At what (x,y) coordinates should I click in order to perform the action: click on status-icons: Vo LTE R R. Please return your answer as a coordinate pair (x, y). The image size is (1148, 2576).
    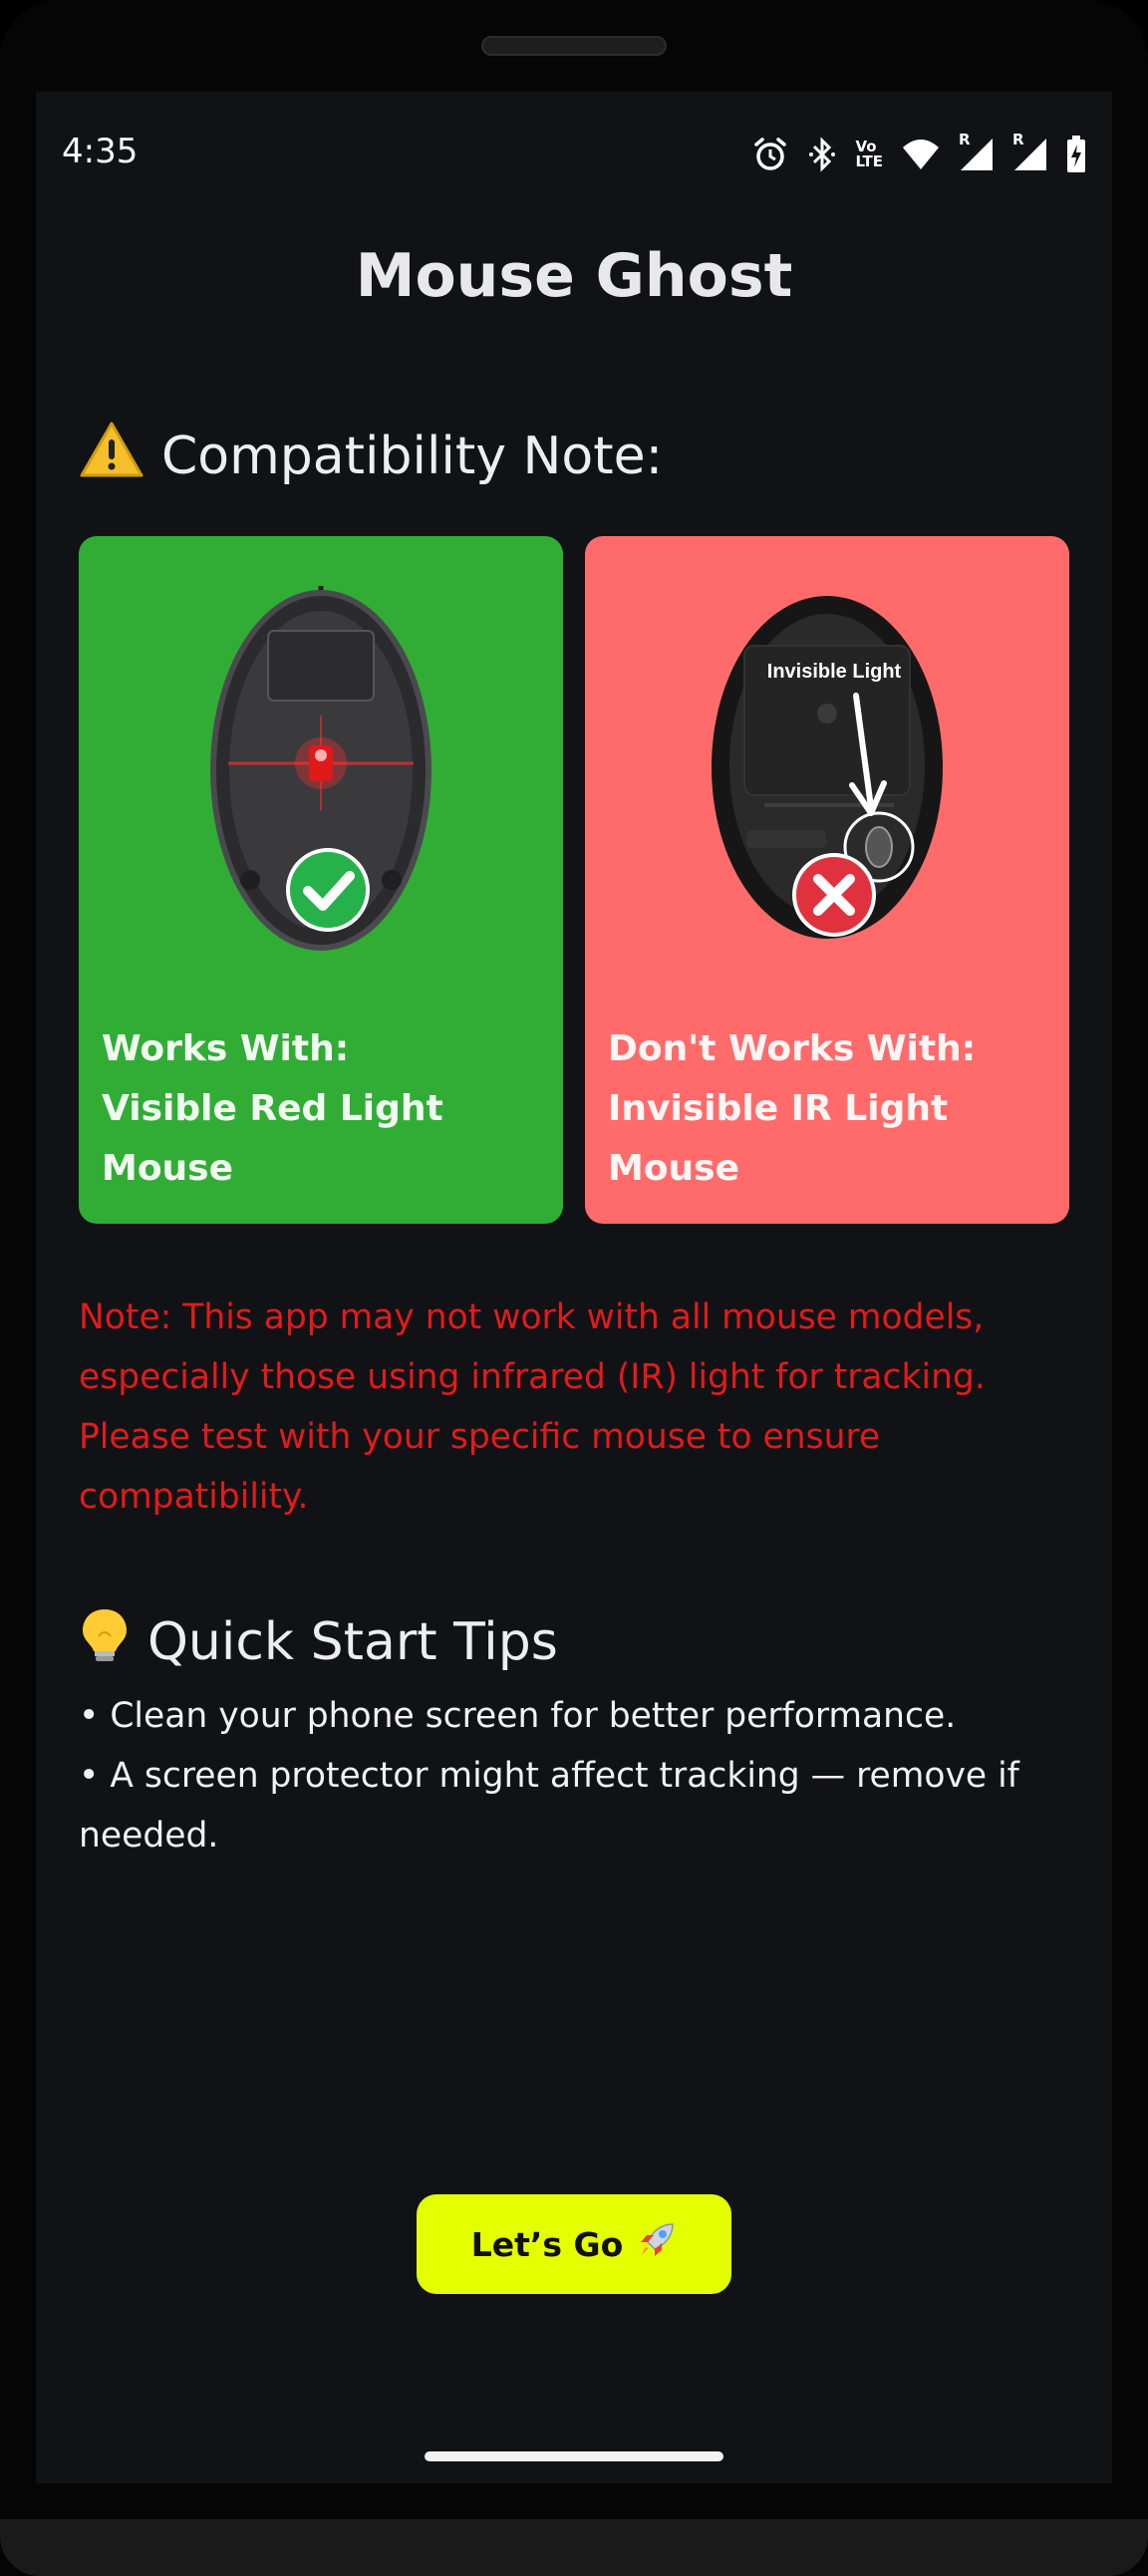
    Looking at the image, I should click on (918, 152).